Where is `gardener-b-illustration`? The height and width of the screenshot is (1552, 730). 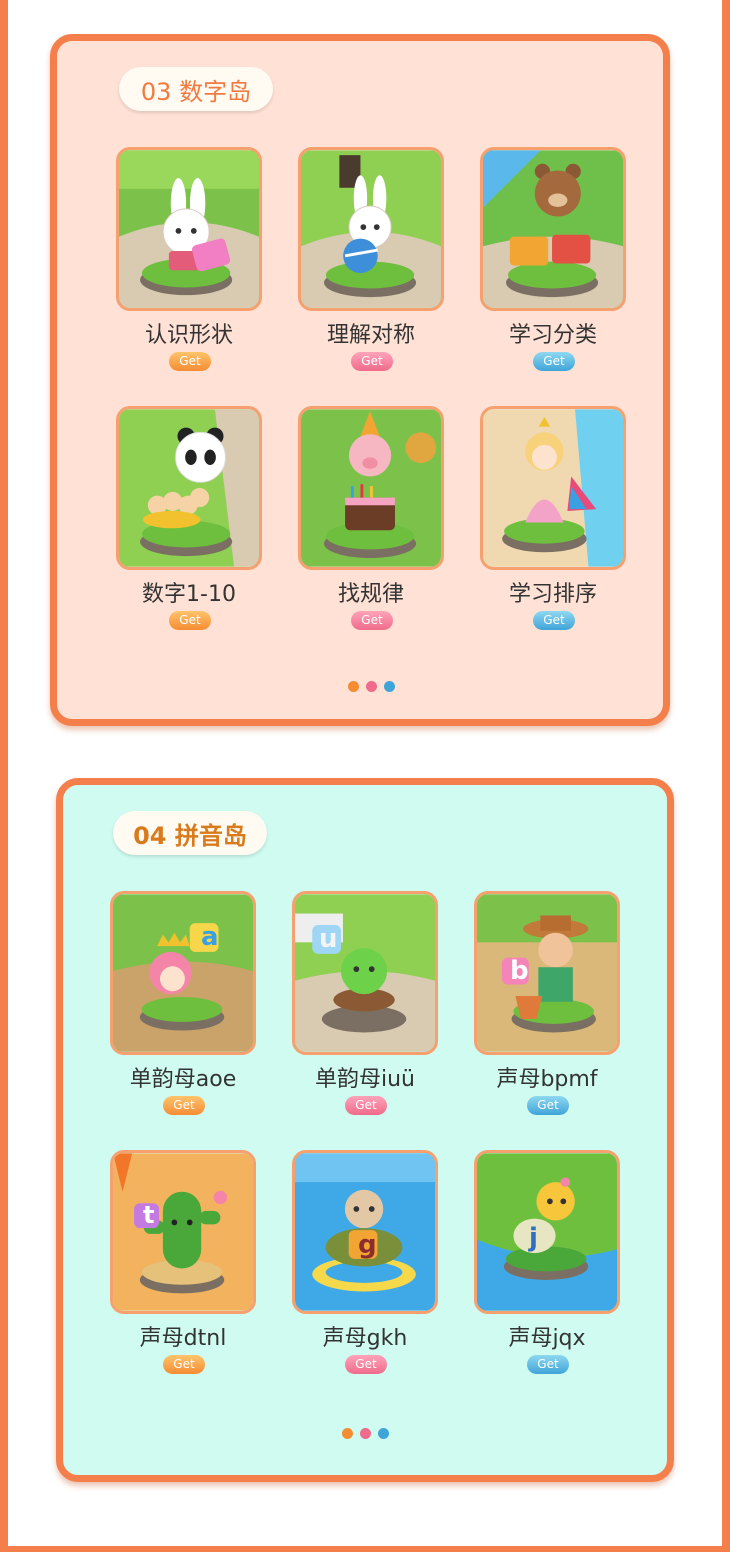
gardener-b-illustration is located at coordinates (547, 973).